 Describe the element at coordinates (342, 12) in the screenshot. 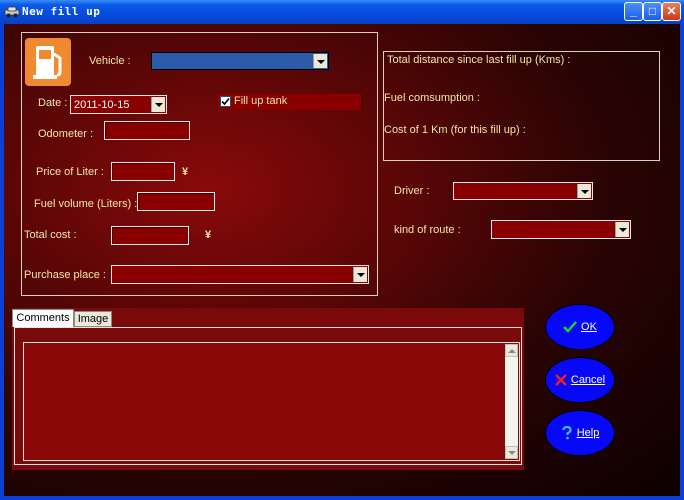

I see `title-bar: New fill up _ □ ✕` at that location.